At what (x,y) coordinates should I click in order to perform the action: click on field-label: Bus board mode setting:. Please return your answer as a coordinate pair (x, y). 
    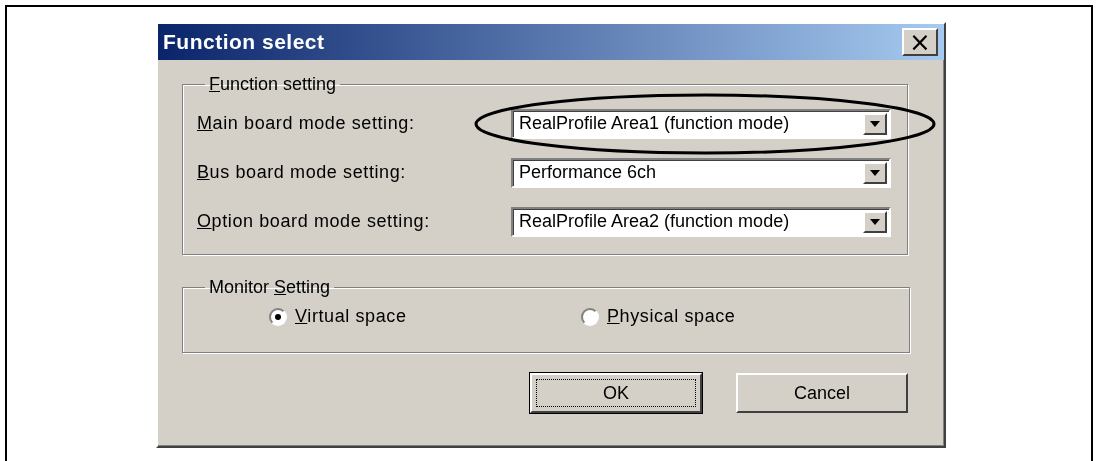
    Looking at the image, I should click on (301, 172).